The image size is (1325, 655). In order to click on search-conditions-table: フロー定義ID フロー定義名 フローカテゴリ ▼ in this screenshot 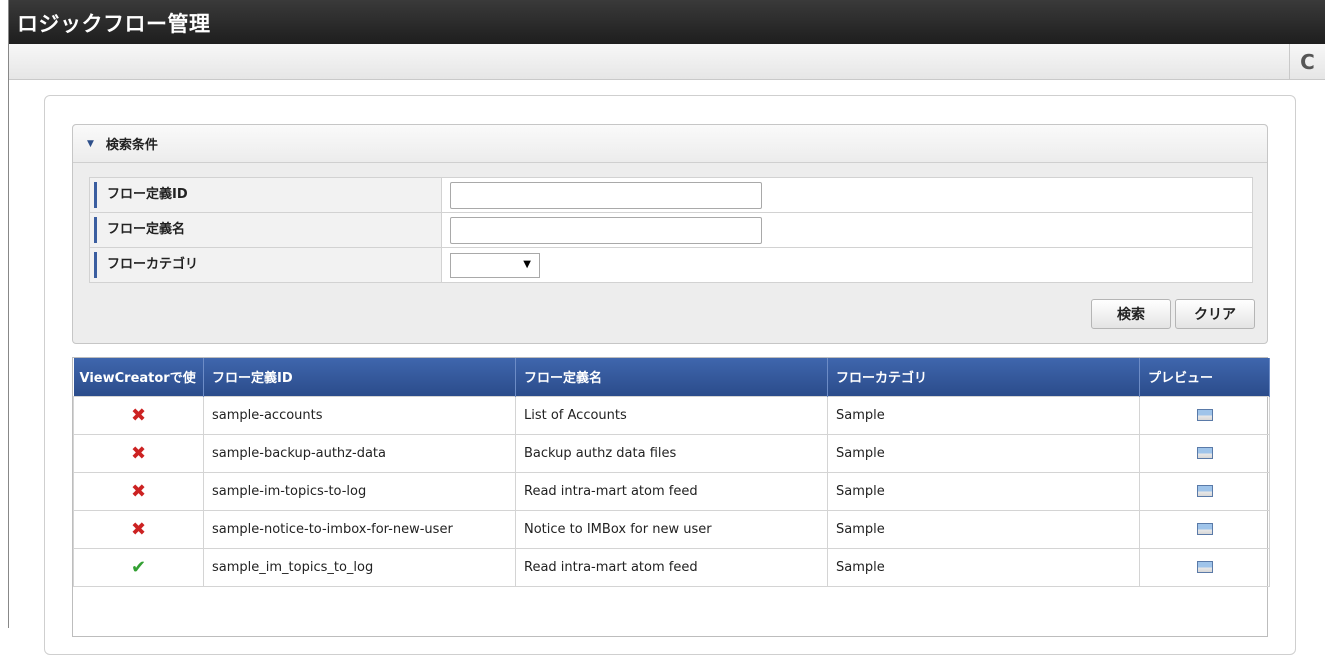, I will do `click(671, 230)`.